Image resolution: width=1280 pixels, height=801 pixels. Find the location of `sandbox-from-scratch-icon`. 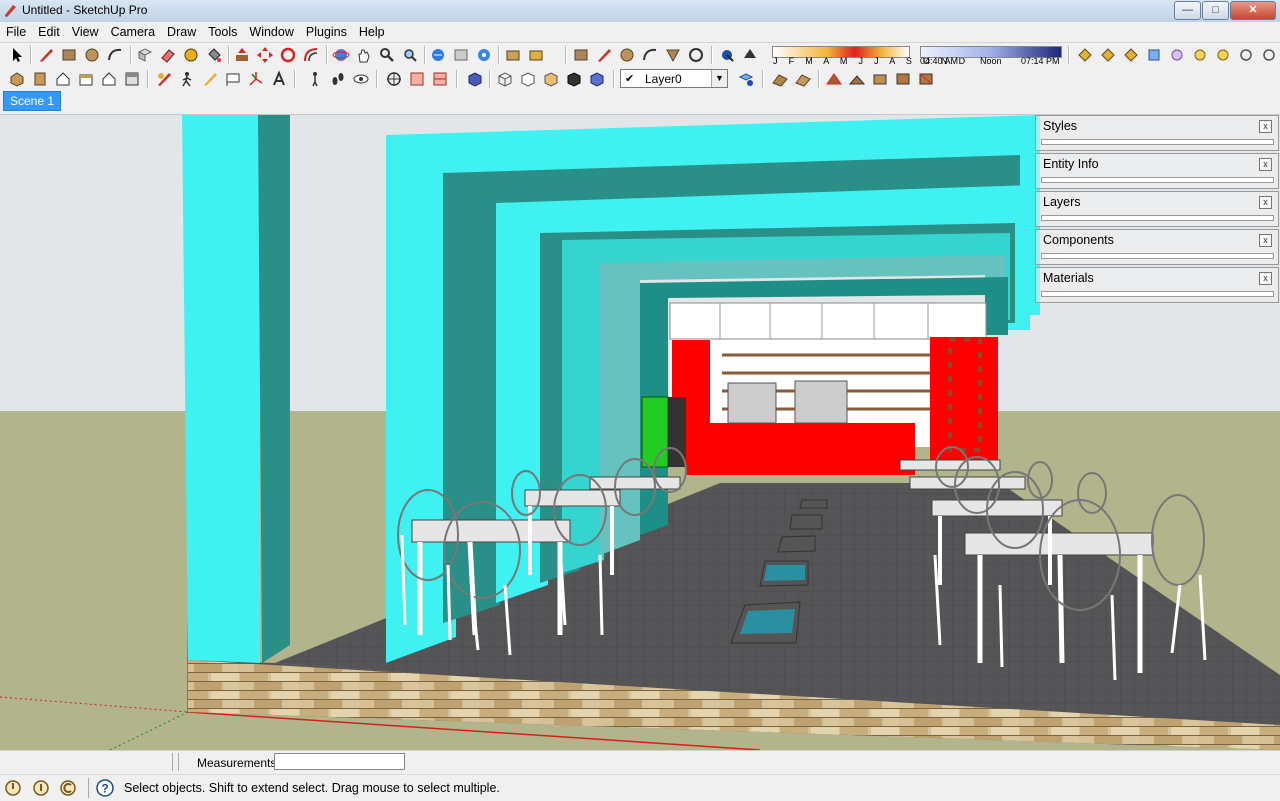

sandbox-from-scratch-icon is located at coordinates (803, 79).